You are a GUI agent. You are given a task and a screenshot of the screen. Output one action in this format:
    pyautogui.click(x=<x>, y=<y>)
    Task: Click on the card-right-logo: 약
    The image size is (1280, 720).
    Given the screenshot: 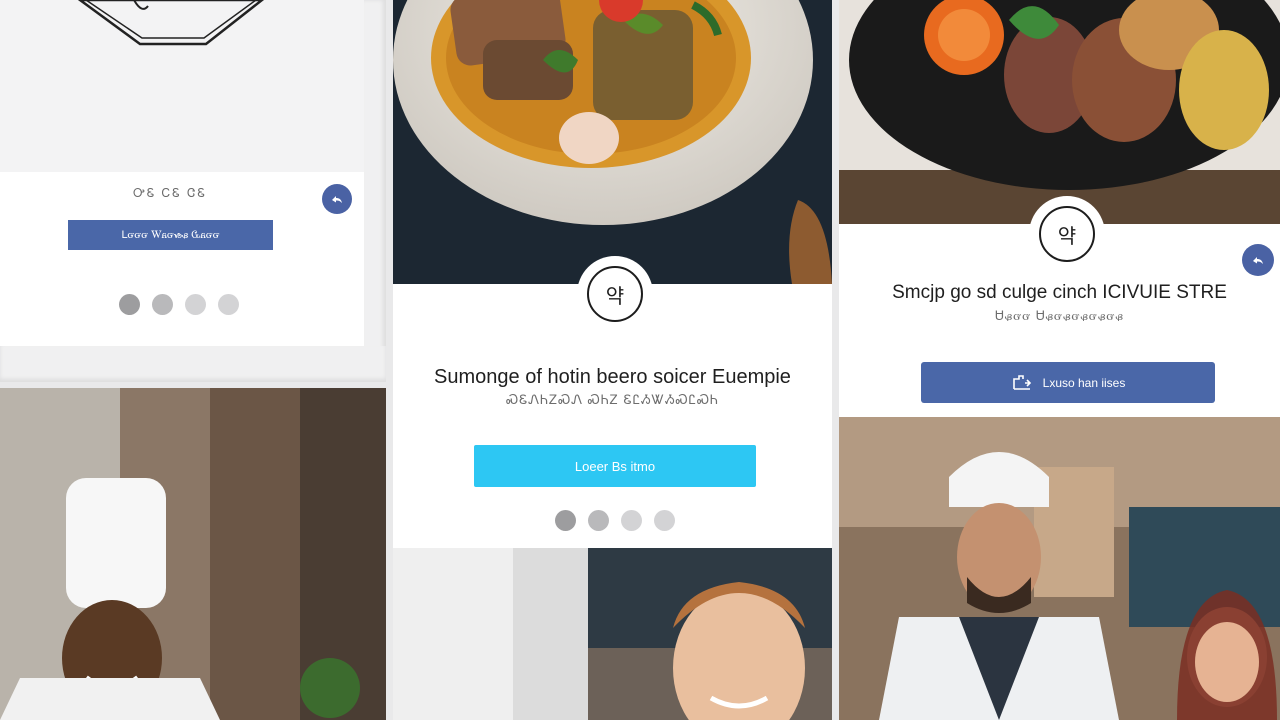 What is the action you would take?
    pyautogui.click(x=1067, y=234)
    